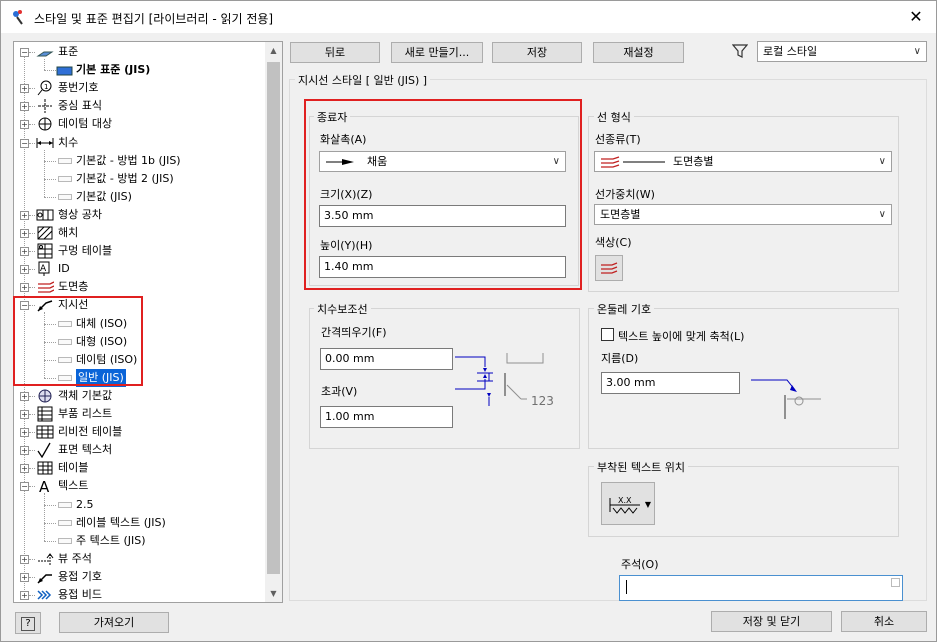 The image size is (937, 642). Describe the element at coordinates (609, 268) in the screenshot. I see `color-button` at that location.